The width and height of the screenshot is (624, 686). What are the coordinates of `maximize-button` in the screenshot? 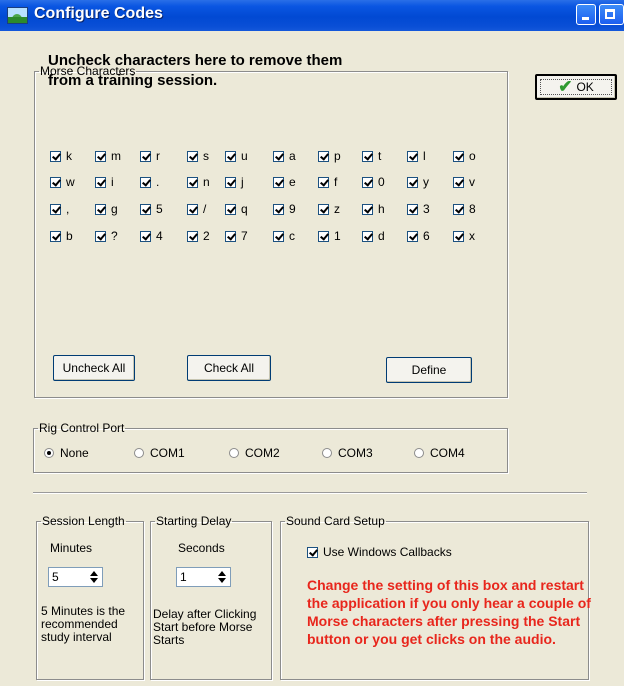 It's located at (611, 14).